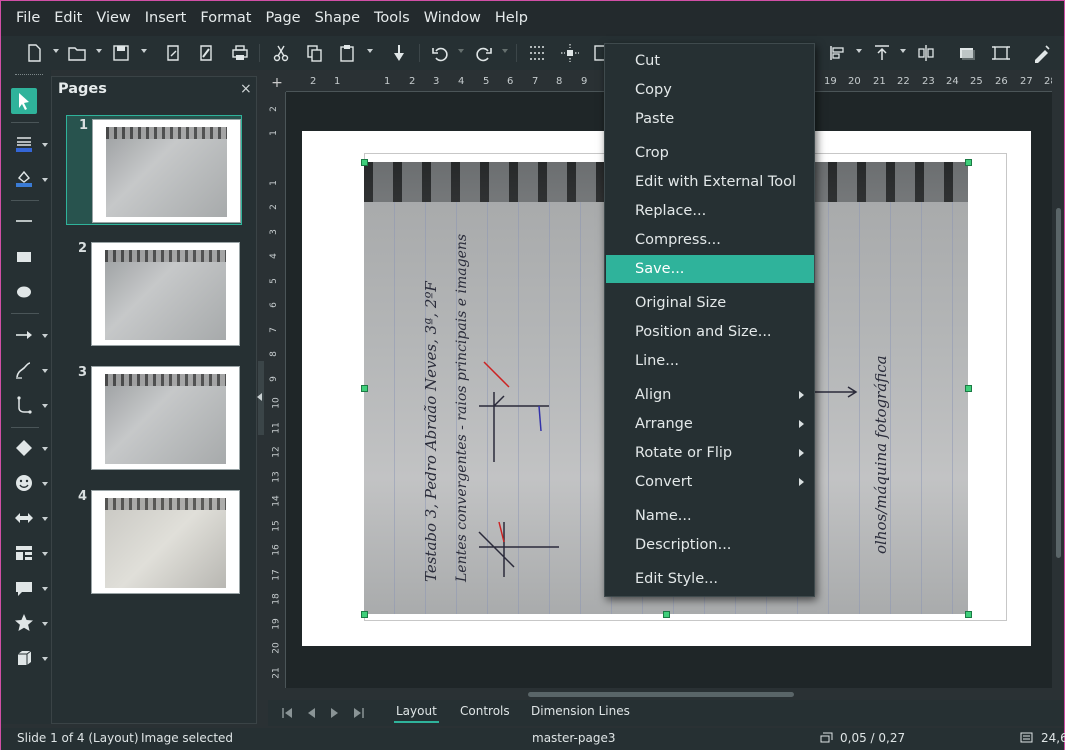  What do you see at coordinates (24, 518) in the screenshot?
I see `double-arrow-icon` at bounding box center [24, 518].